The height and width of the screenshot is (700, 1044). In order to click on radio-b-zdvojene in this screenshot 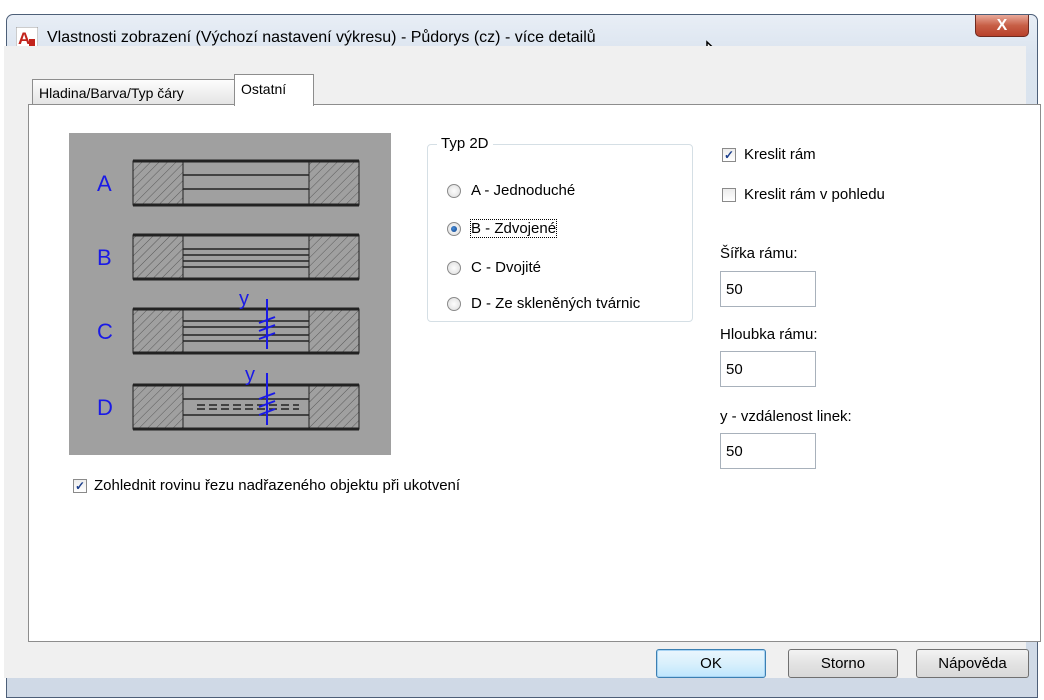, I will do `click(454, 229)`.